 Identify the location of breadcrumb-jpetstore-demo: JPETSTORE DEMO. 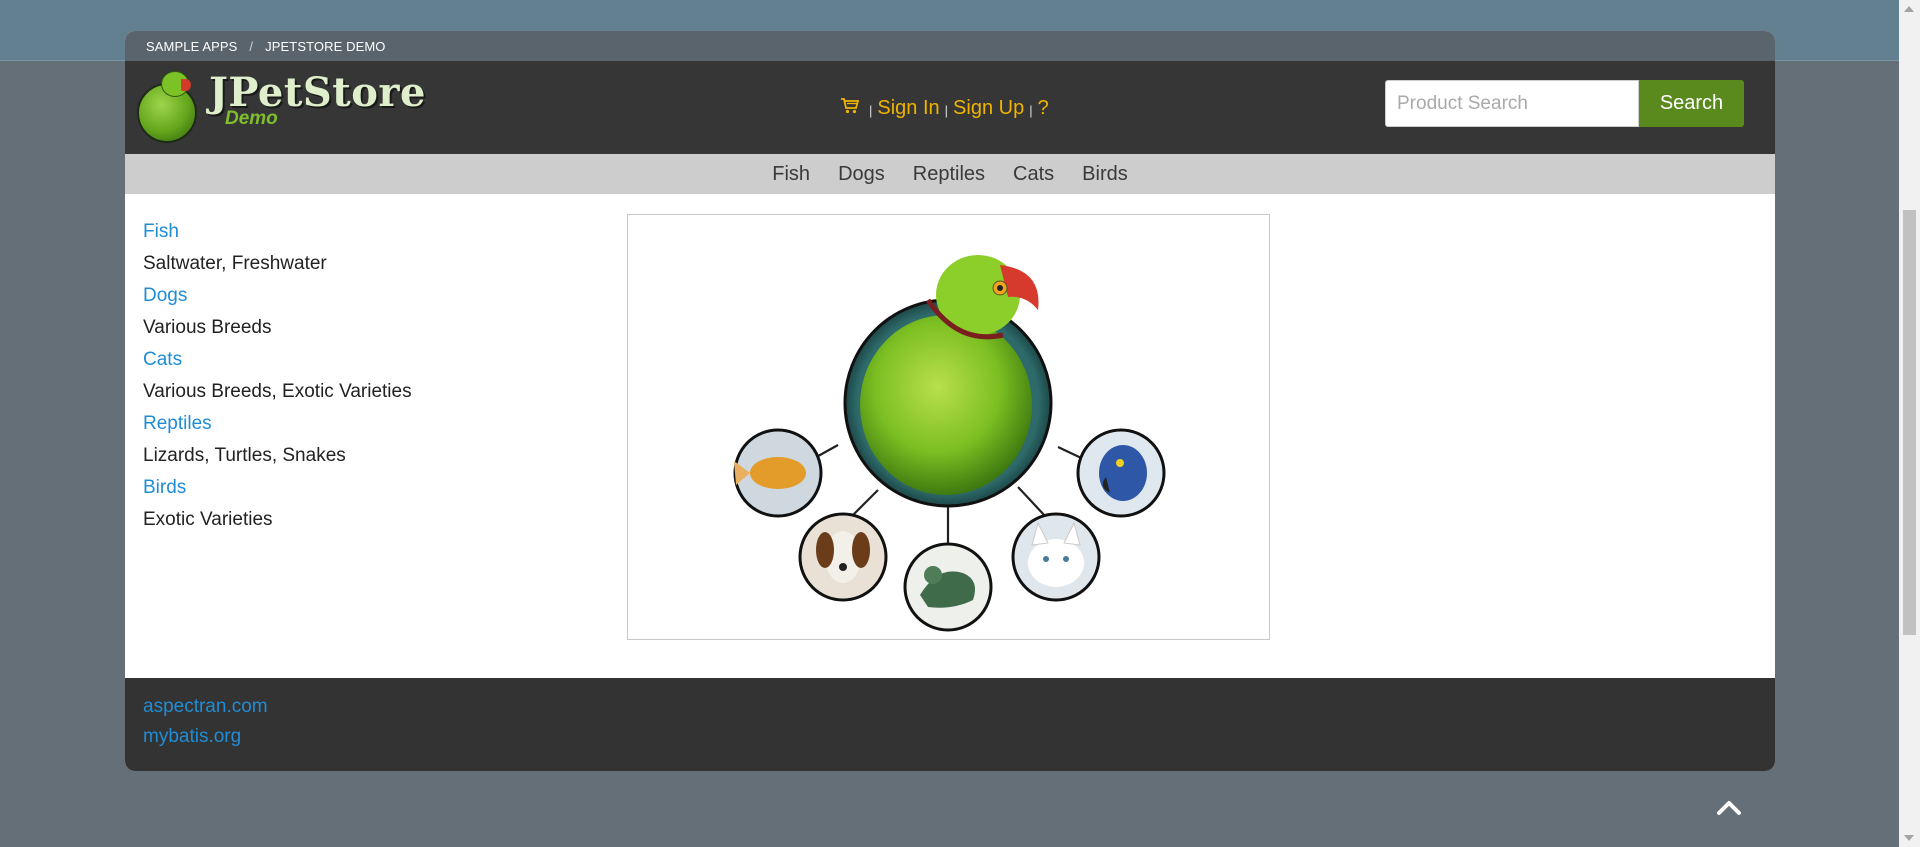
(325, 46).